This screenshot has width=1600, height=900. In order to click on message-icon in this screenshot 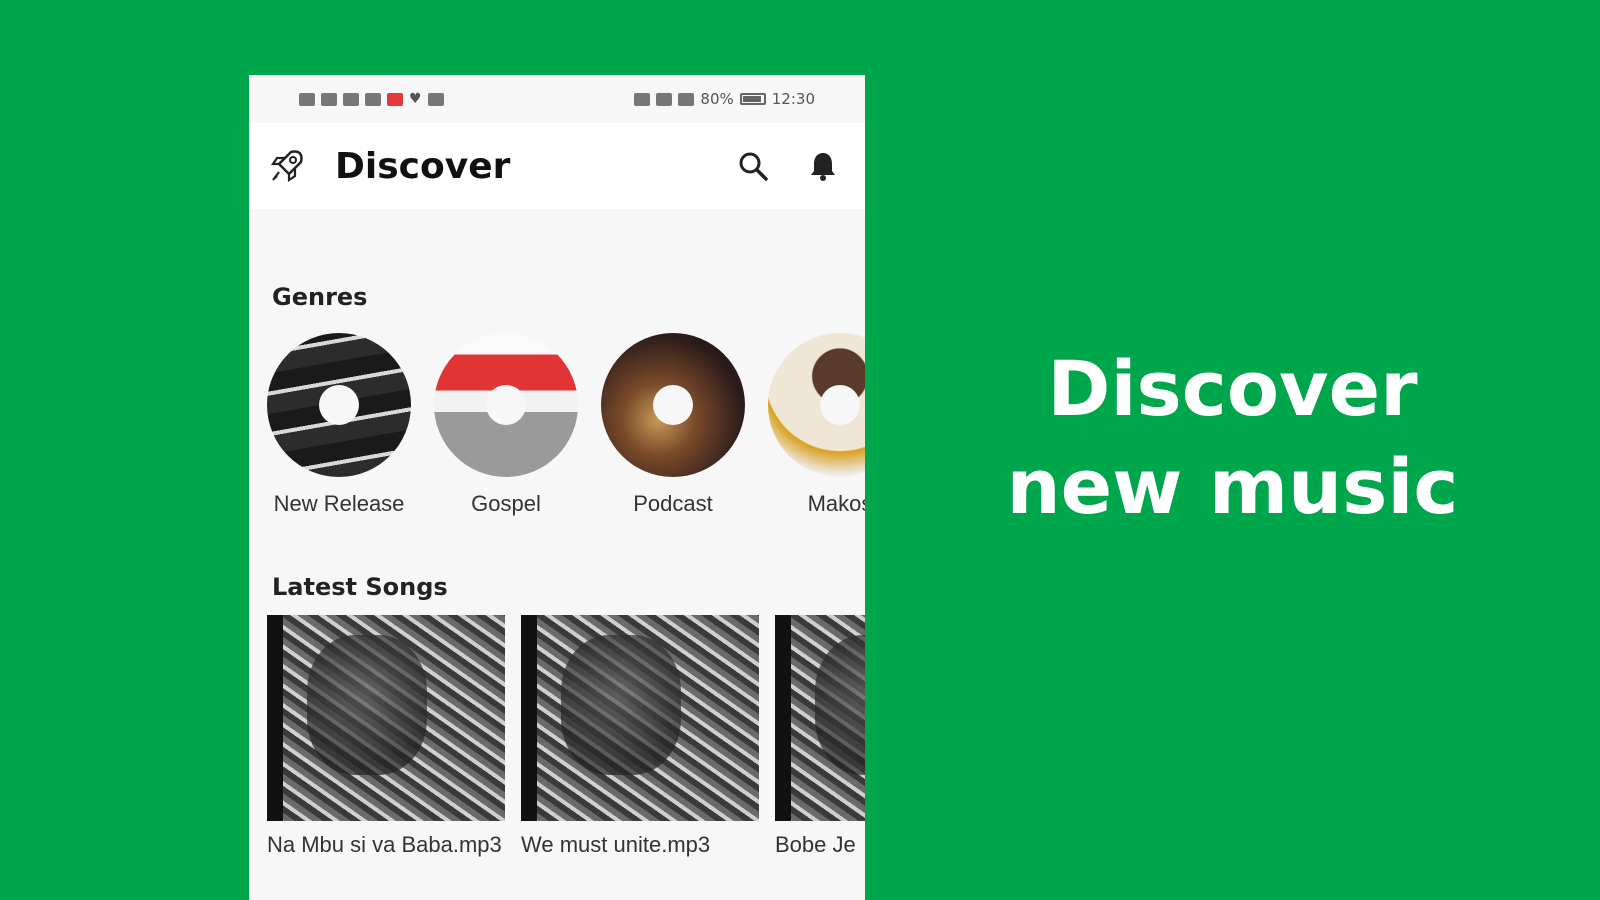, I will do `click(435, 99)`.